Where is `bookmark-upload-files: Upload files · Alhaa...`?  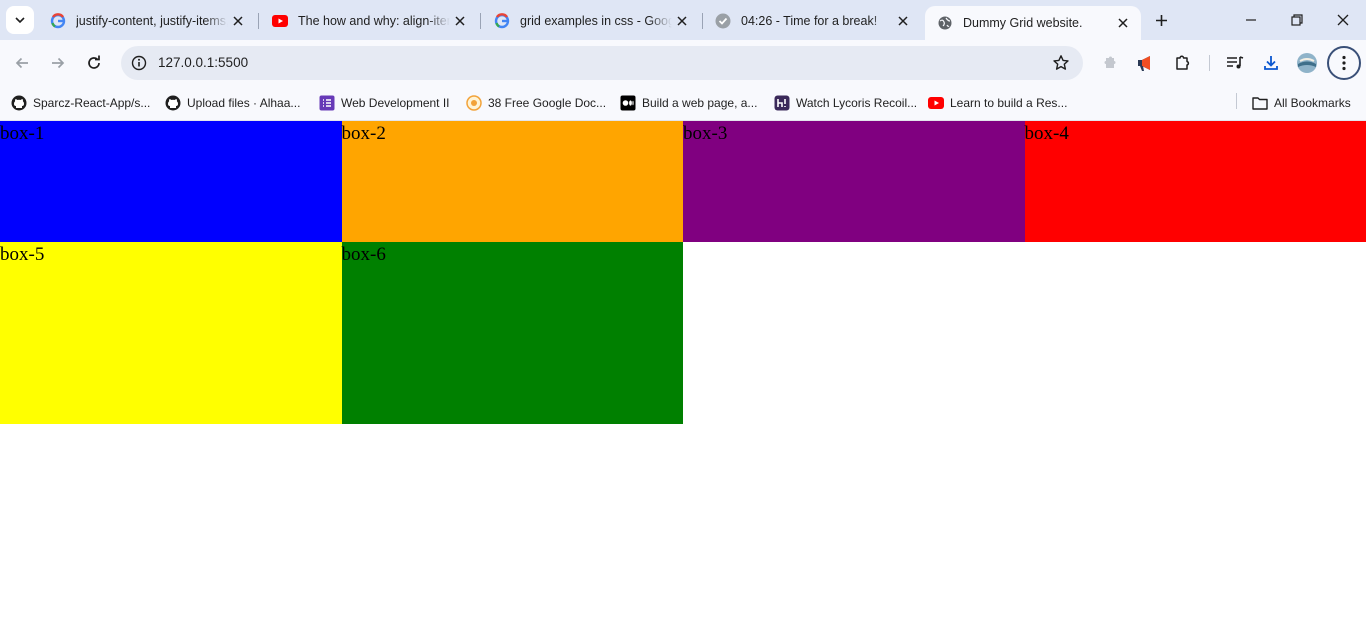 bookmark-upload-files: Upload files · Alhaa... is located at coordinates (232, 103).